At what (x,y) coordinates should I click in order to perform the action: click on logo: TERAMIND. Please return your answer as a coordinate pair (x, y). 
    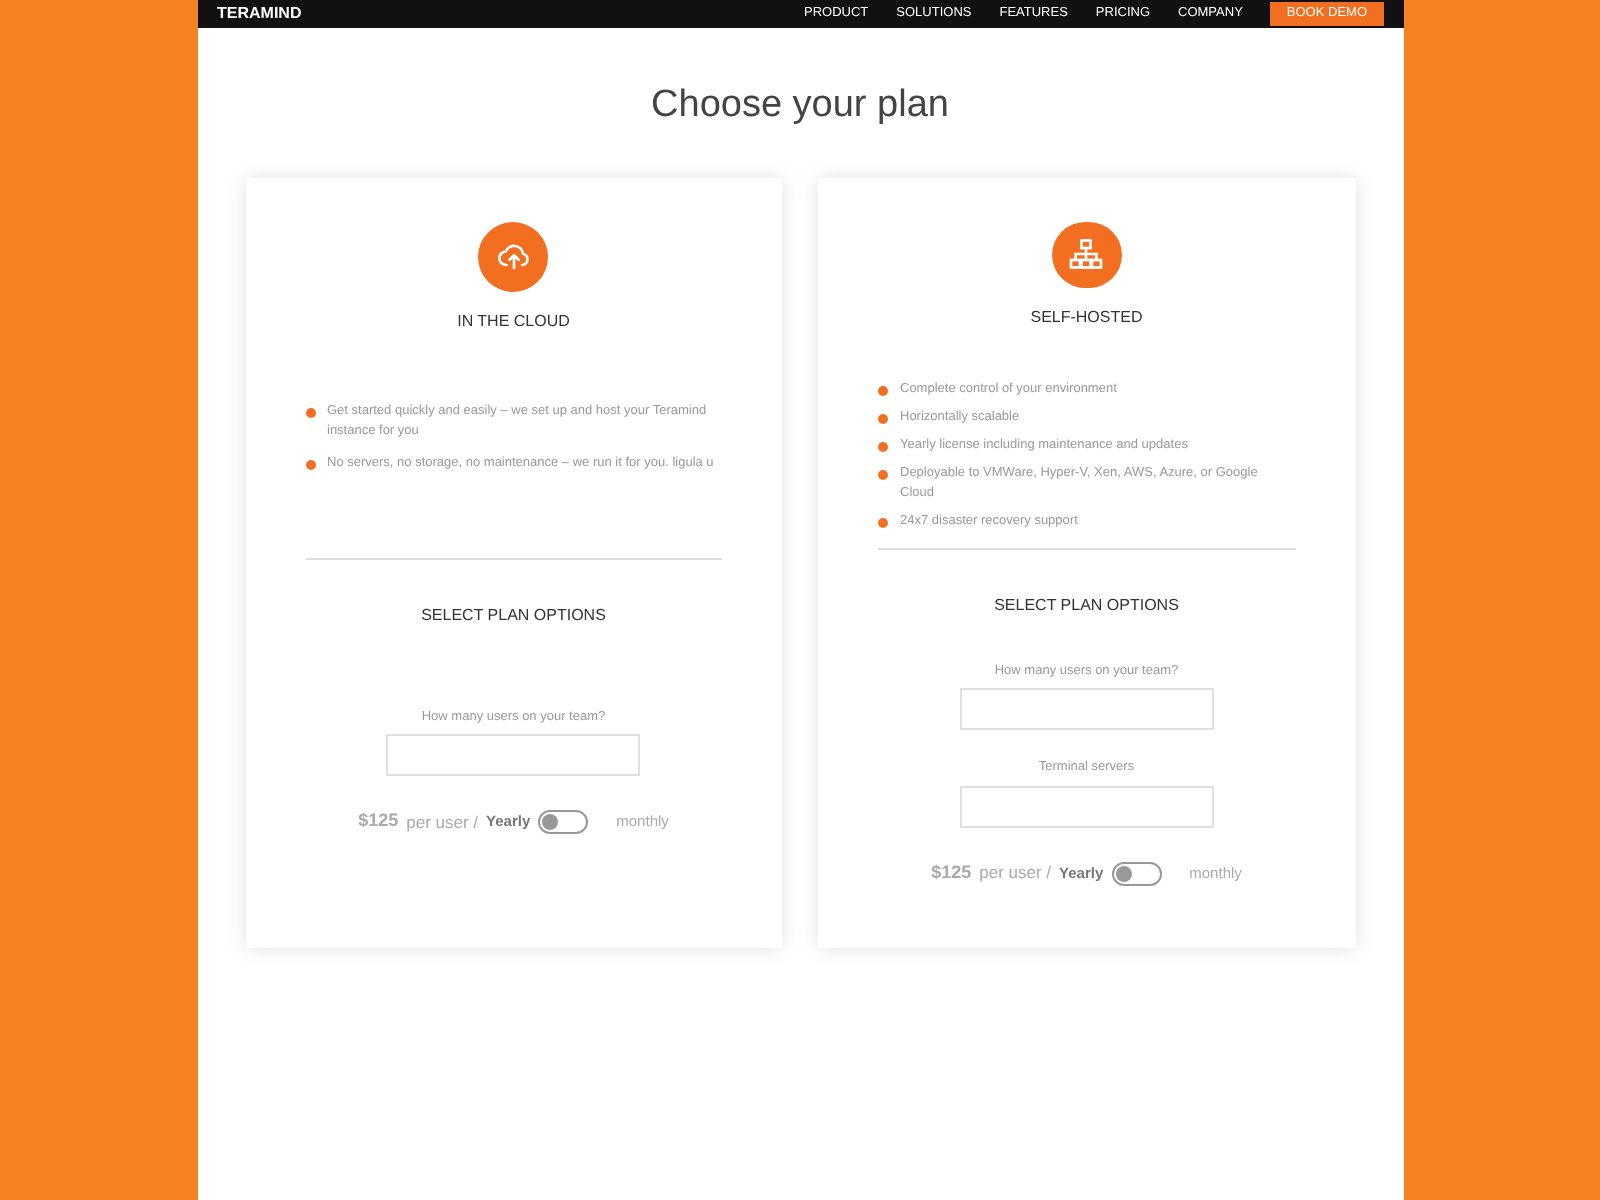
    Looking at the image, I should click on (259, 14).